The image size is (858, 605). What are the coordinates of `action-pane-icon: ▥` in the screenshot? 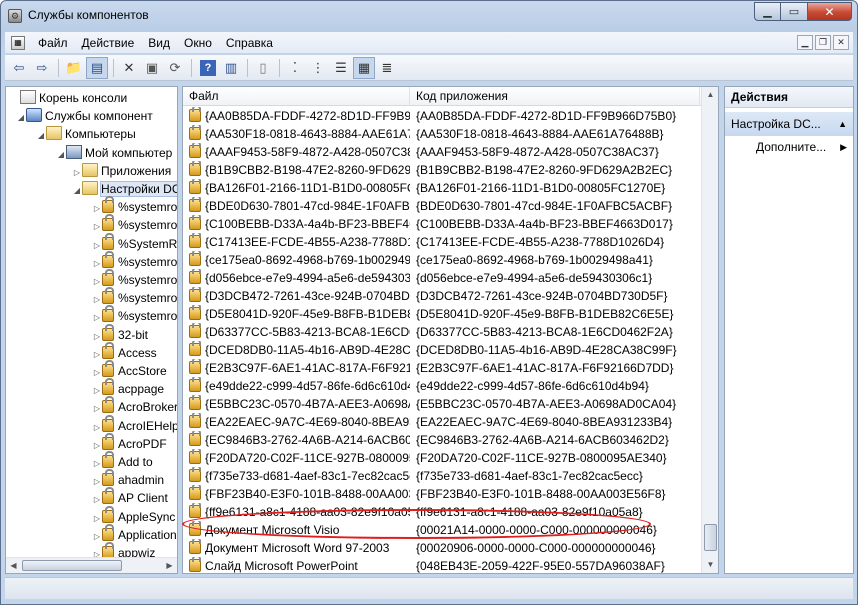 It's located at (231, 68).